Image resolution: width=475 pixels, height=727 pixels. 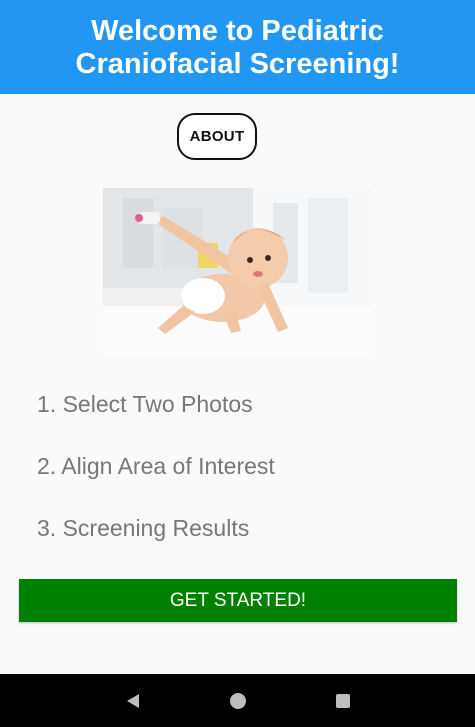 I want to click on about-button: ABOUT, so click(x=217, y=136).